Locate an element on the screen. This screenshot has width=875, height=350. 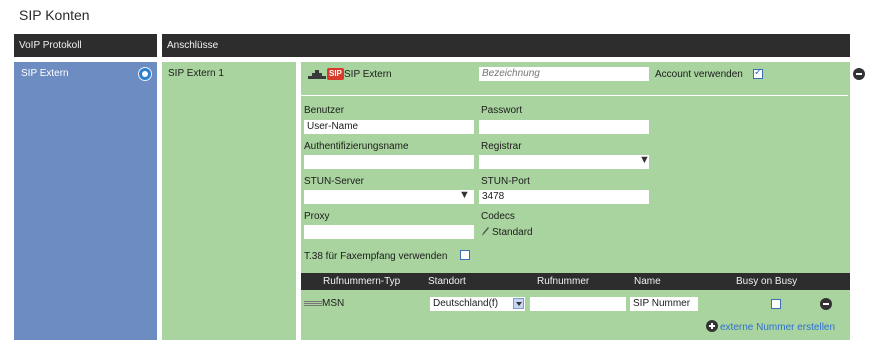
passwort-input is located at coordinates (564, 127).